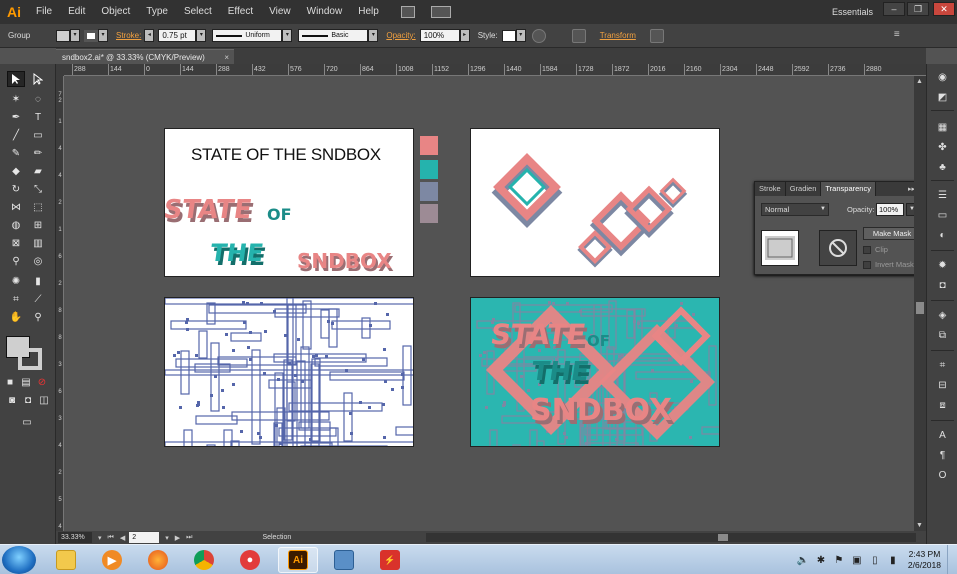  Describe the element at coordinates (44, 12) in the screenshot. I see `menu-file: File` at that location.